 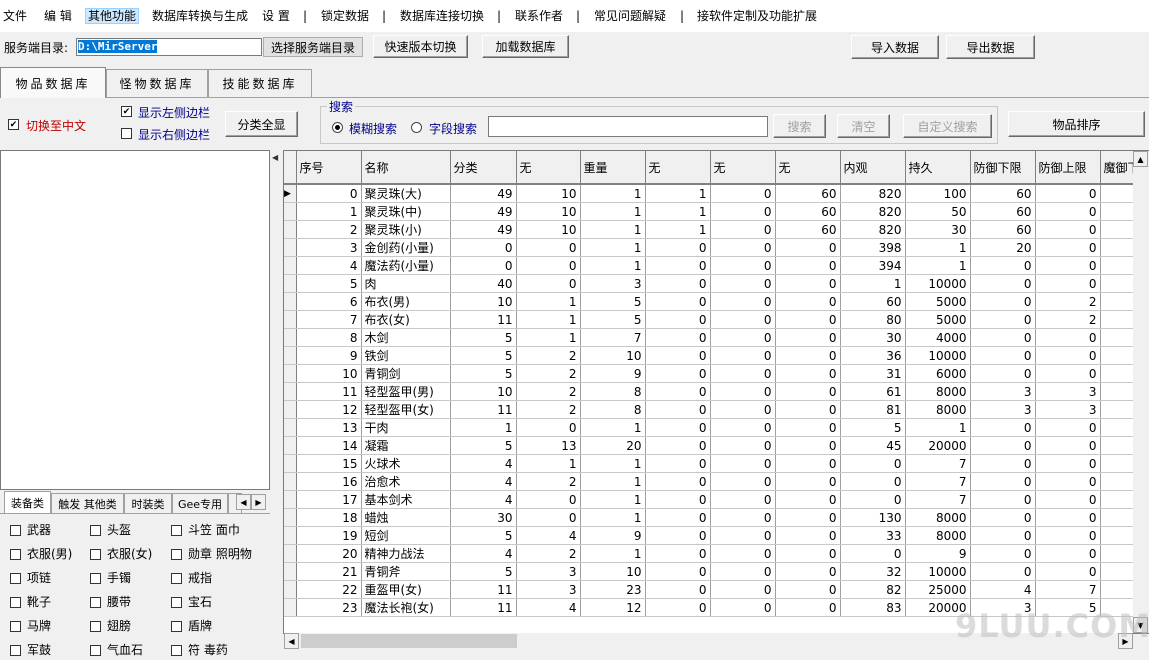 What do you see at coordinates (373, 128) in the screenshot?
I see `fuzzy-search-label: 模糊搜索` at bounding box center [373, 128].